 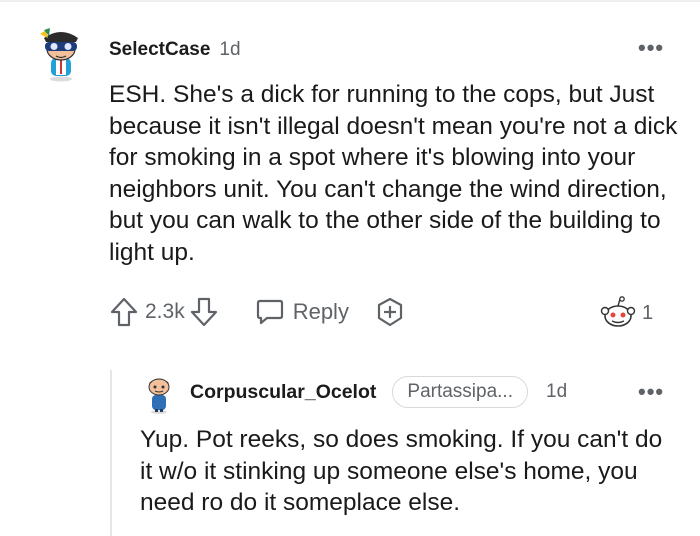 What do you see at coordinates (390, 312) in the screenshot?
I see `give-award-icon` at bounding box center [390, 312].